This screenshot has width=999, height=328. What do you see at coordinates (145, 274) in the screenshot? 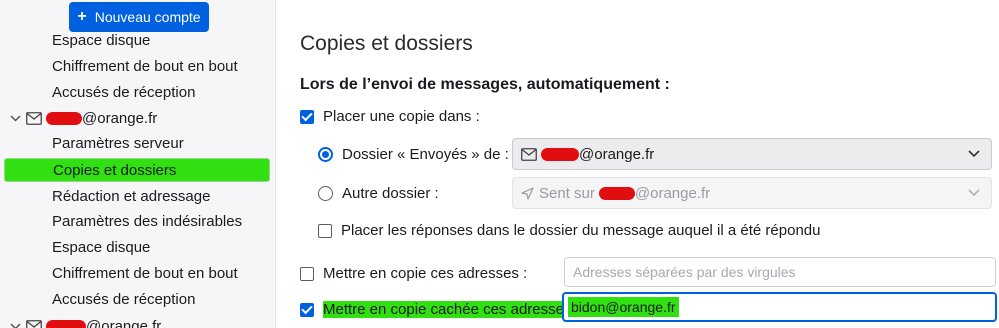
I see `sidebar-item-e2e-encryption-2: Chiffrement de bout en bout` at bounding box center [145, 274].